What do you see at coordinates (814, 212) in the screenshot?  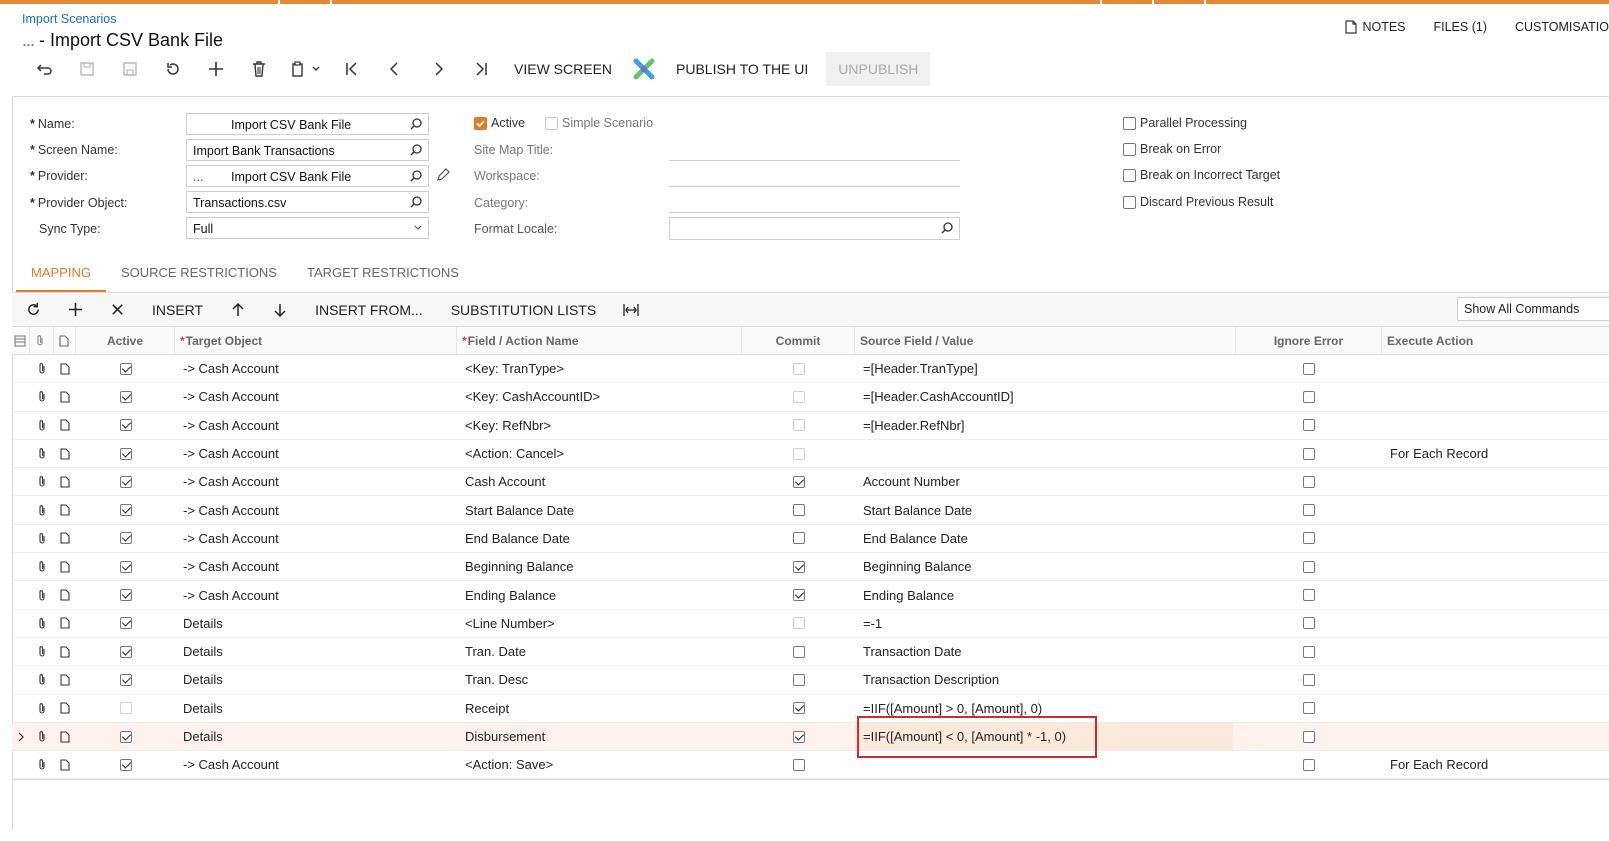 I see `category-field` at bounding box center [814, 212].